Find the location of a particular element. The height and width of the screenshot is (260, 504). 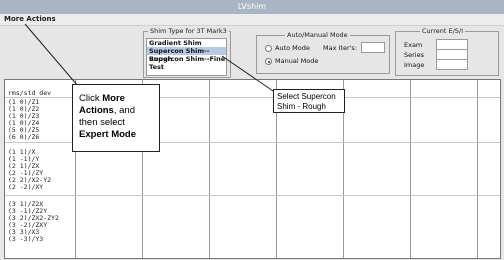

callout-text-bold: More is located at coordinates (113, 98).